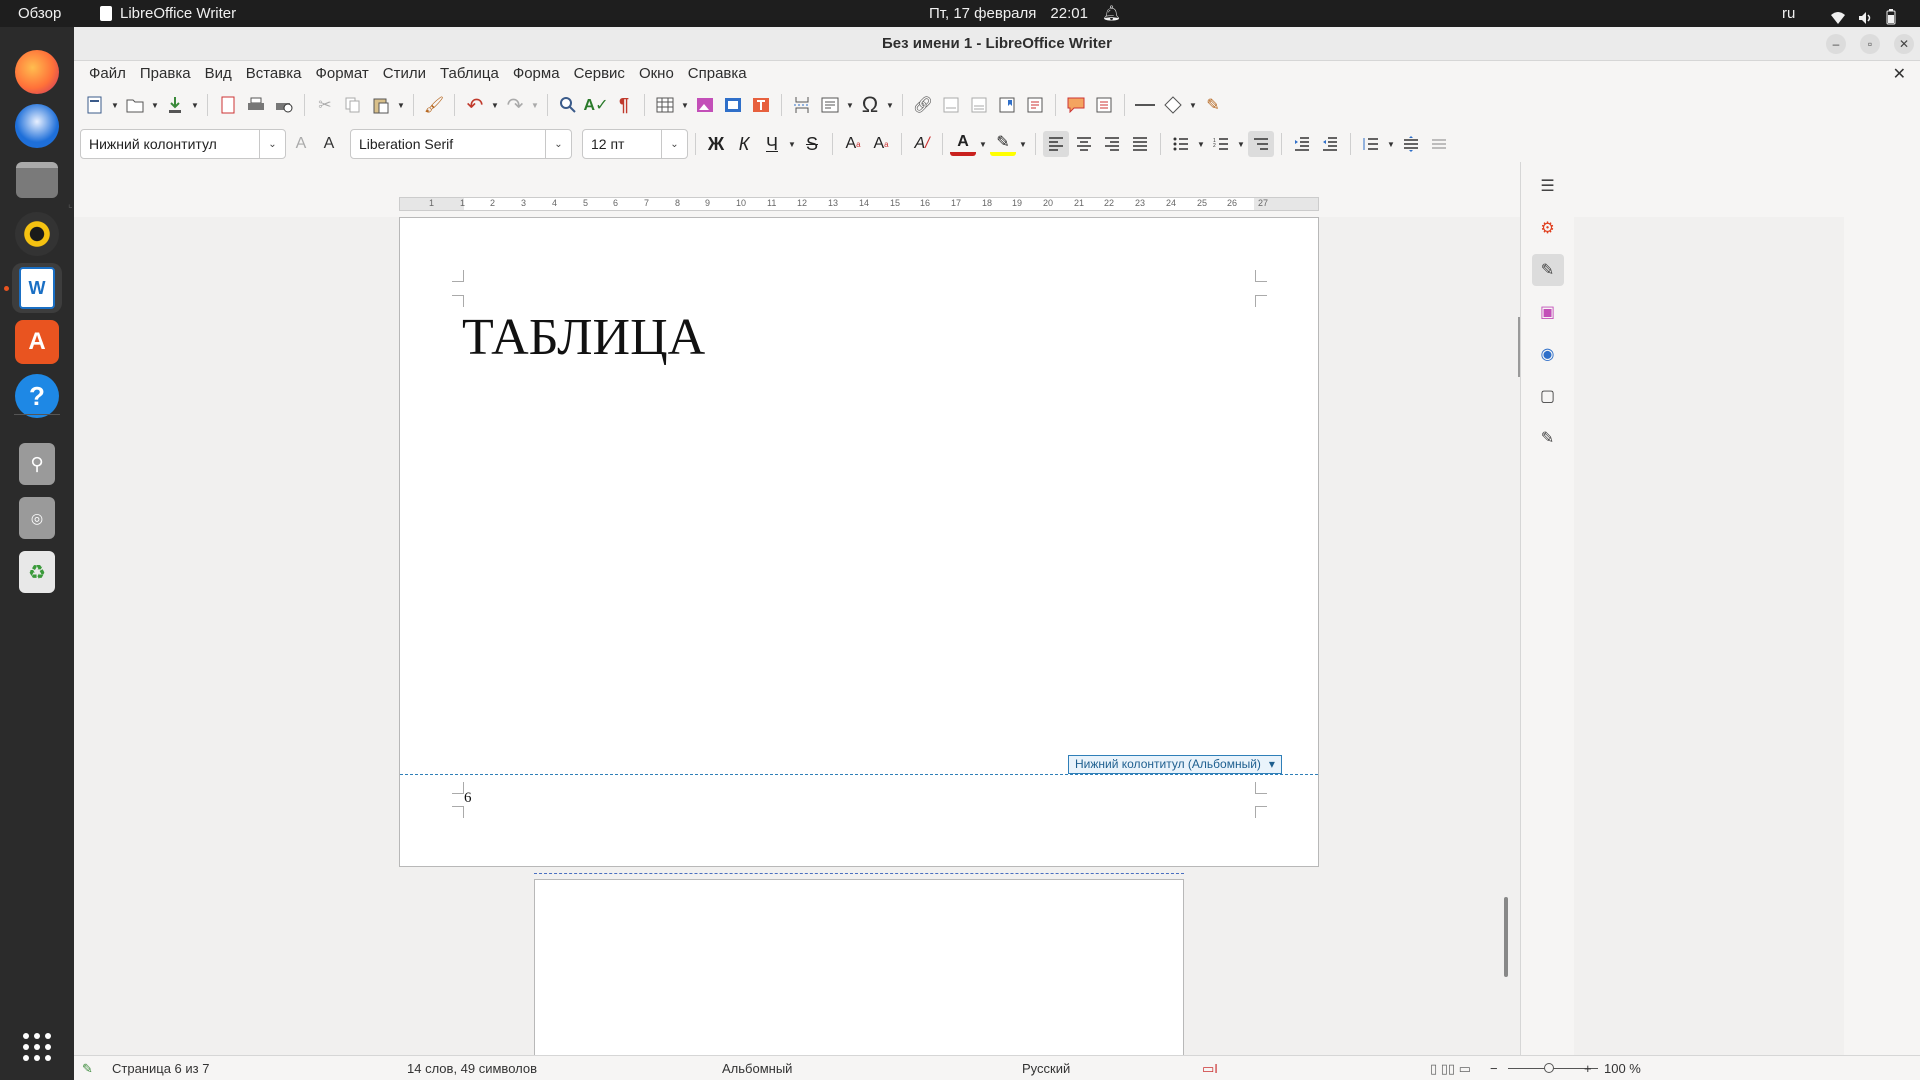 Image resolution: width=1920 pixels, height=1080 pixels. Describe the element at coordinates (353, 105) in the screenshot. I see `copy-button` at that location.